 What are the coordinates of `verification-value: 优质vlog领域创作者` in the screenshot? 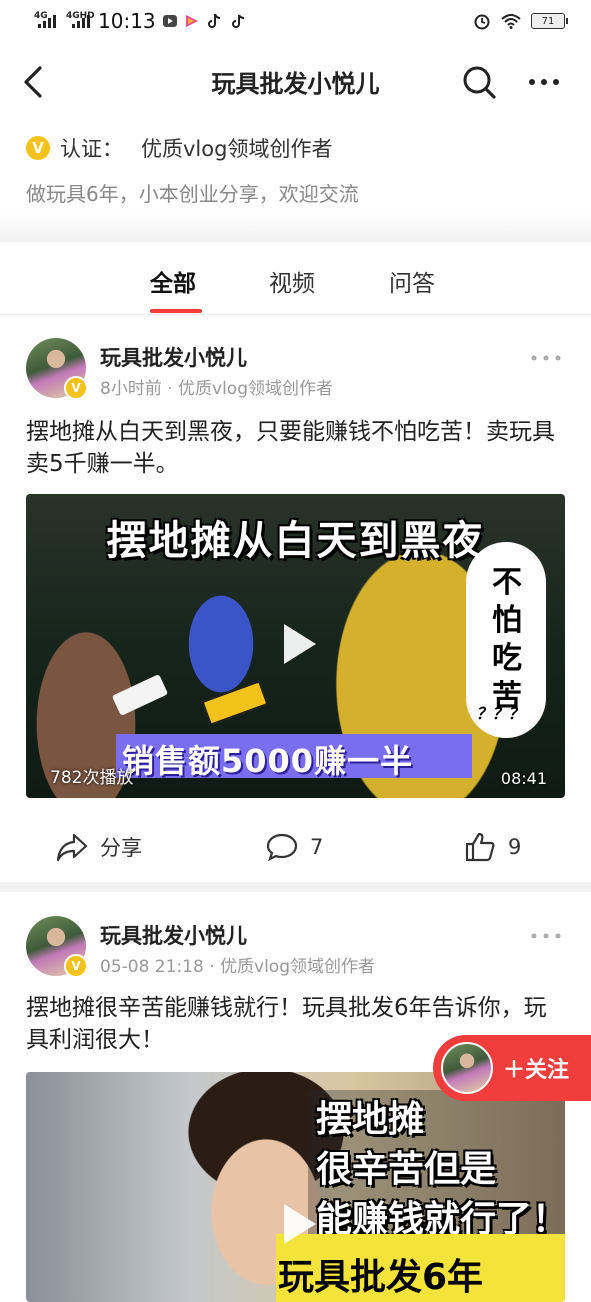 It's located at (237, 149).